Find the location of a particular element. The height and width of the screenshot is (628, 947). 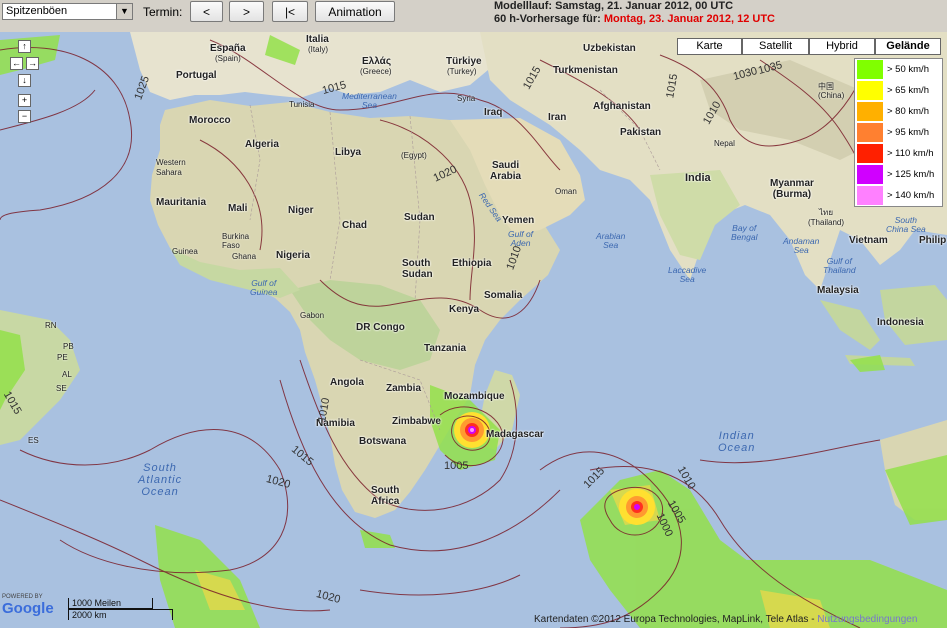

legend-row: > 95 km/h is located at coordinates (898, 132).